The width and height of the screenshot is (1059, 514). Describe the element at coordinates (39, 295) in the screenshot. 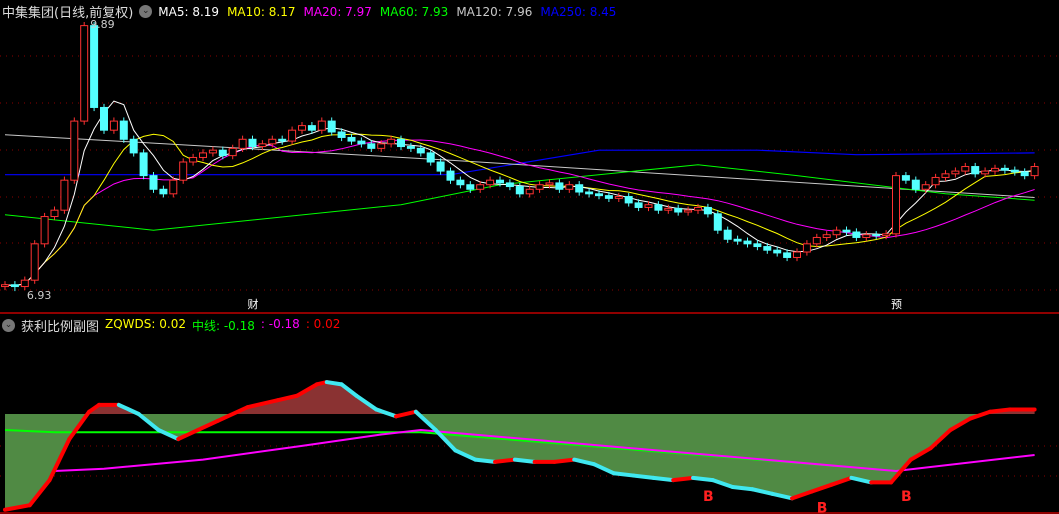

I see `min-price-label: 6.93` at that location.